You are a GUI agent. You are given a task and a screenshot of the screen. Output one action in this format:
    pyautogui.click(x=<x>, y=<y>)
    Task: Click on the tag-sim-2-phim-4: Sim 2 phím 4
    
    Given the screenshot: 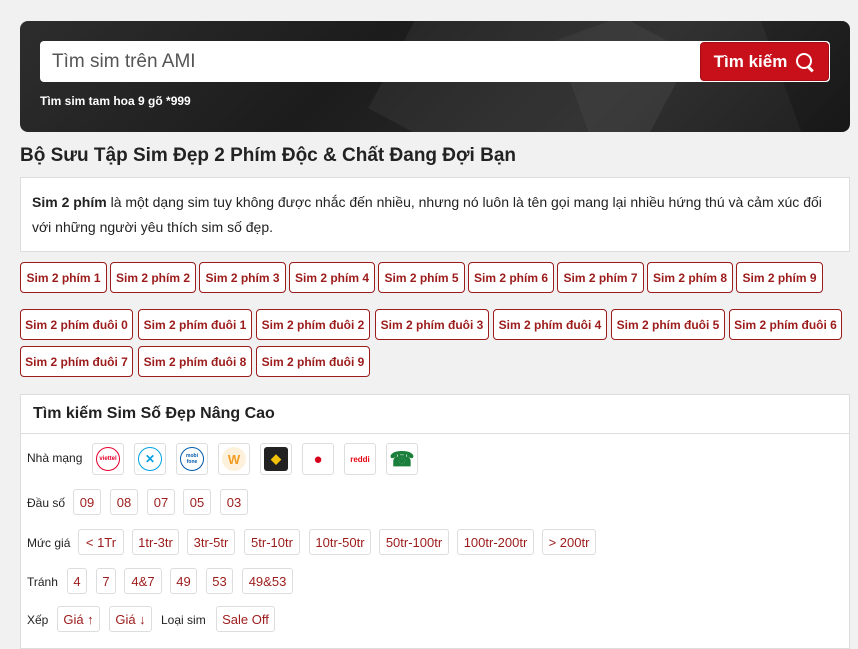 What is the action you would take?
    pyautogui.click(x=332, y=277)
    